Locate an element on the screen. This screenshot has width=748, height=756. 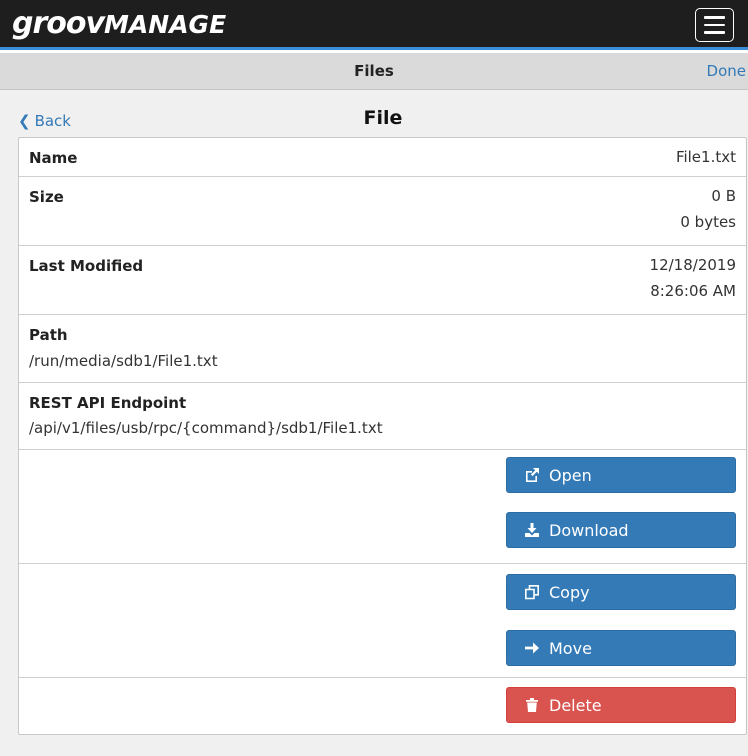
download-label: Download is located at coordinates (589, 530).